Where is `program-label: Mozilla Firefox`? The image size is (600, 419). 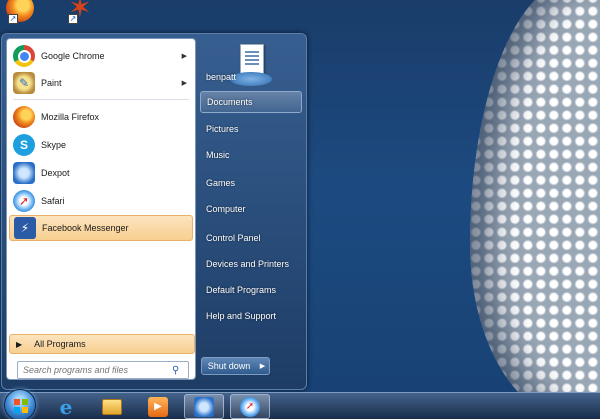 program-label: Mozilla Firefox is located at coordinates (70, 117).